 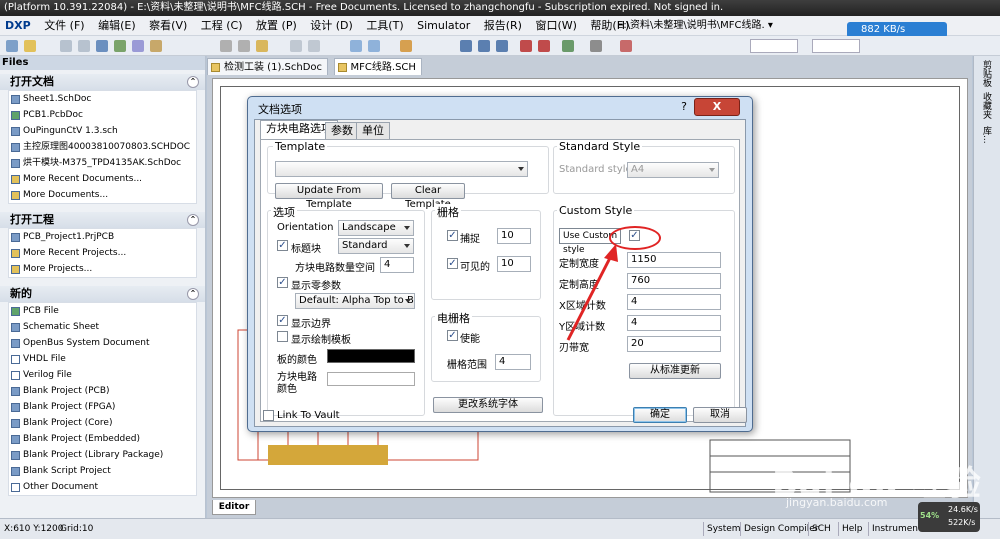 I want to click on print-icon, so click(x=66, y=46).